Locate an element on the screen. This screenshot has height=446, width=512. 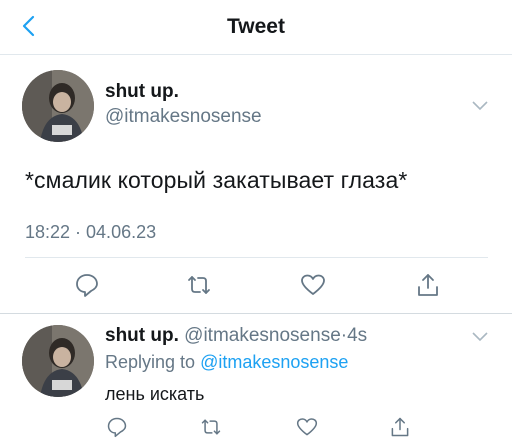
page-title: Tweet is located at coordinates (256, 26).